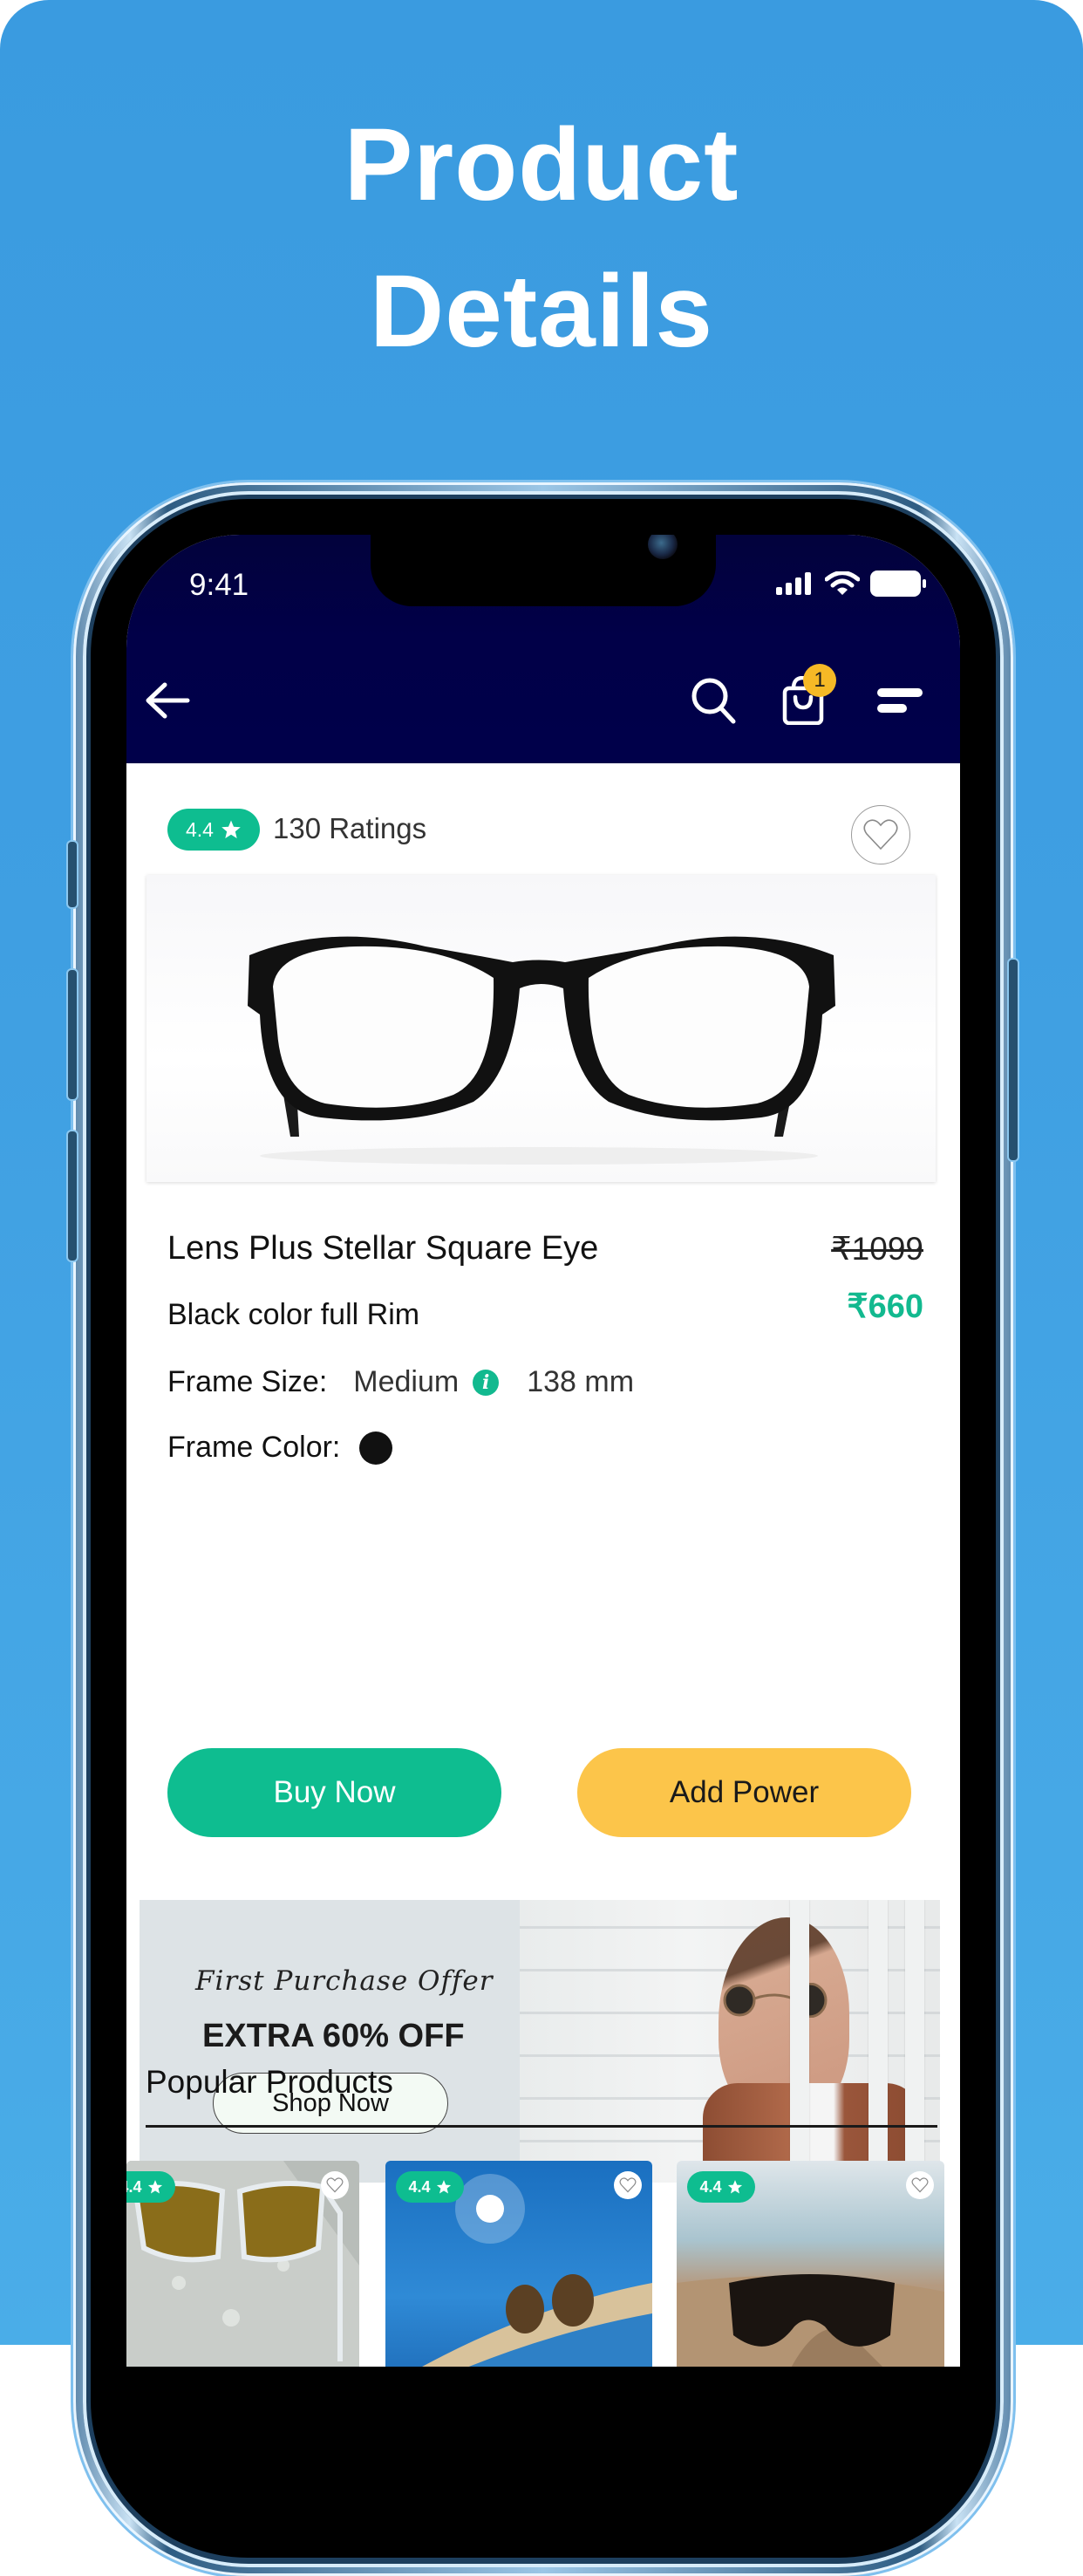 Image resolution: width=1083 pixels, height=2576 pixels. What do you see at coordinates (72, 1034) in the screenshot?
I see `side-volume-up-button` at bounding box center [72, 1034].